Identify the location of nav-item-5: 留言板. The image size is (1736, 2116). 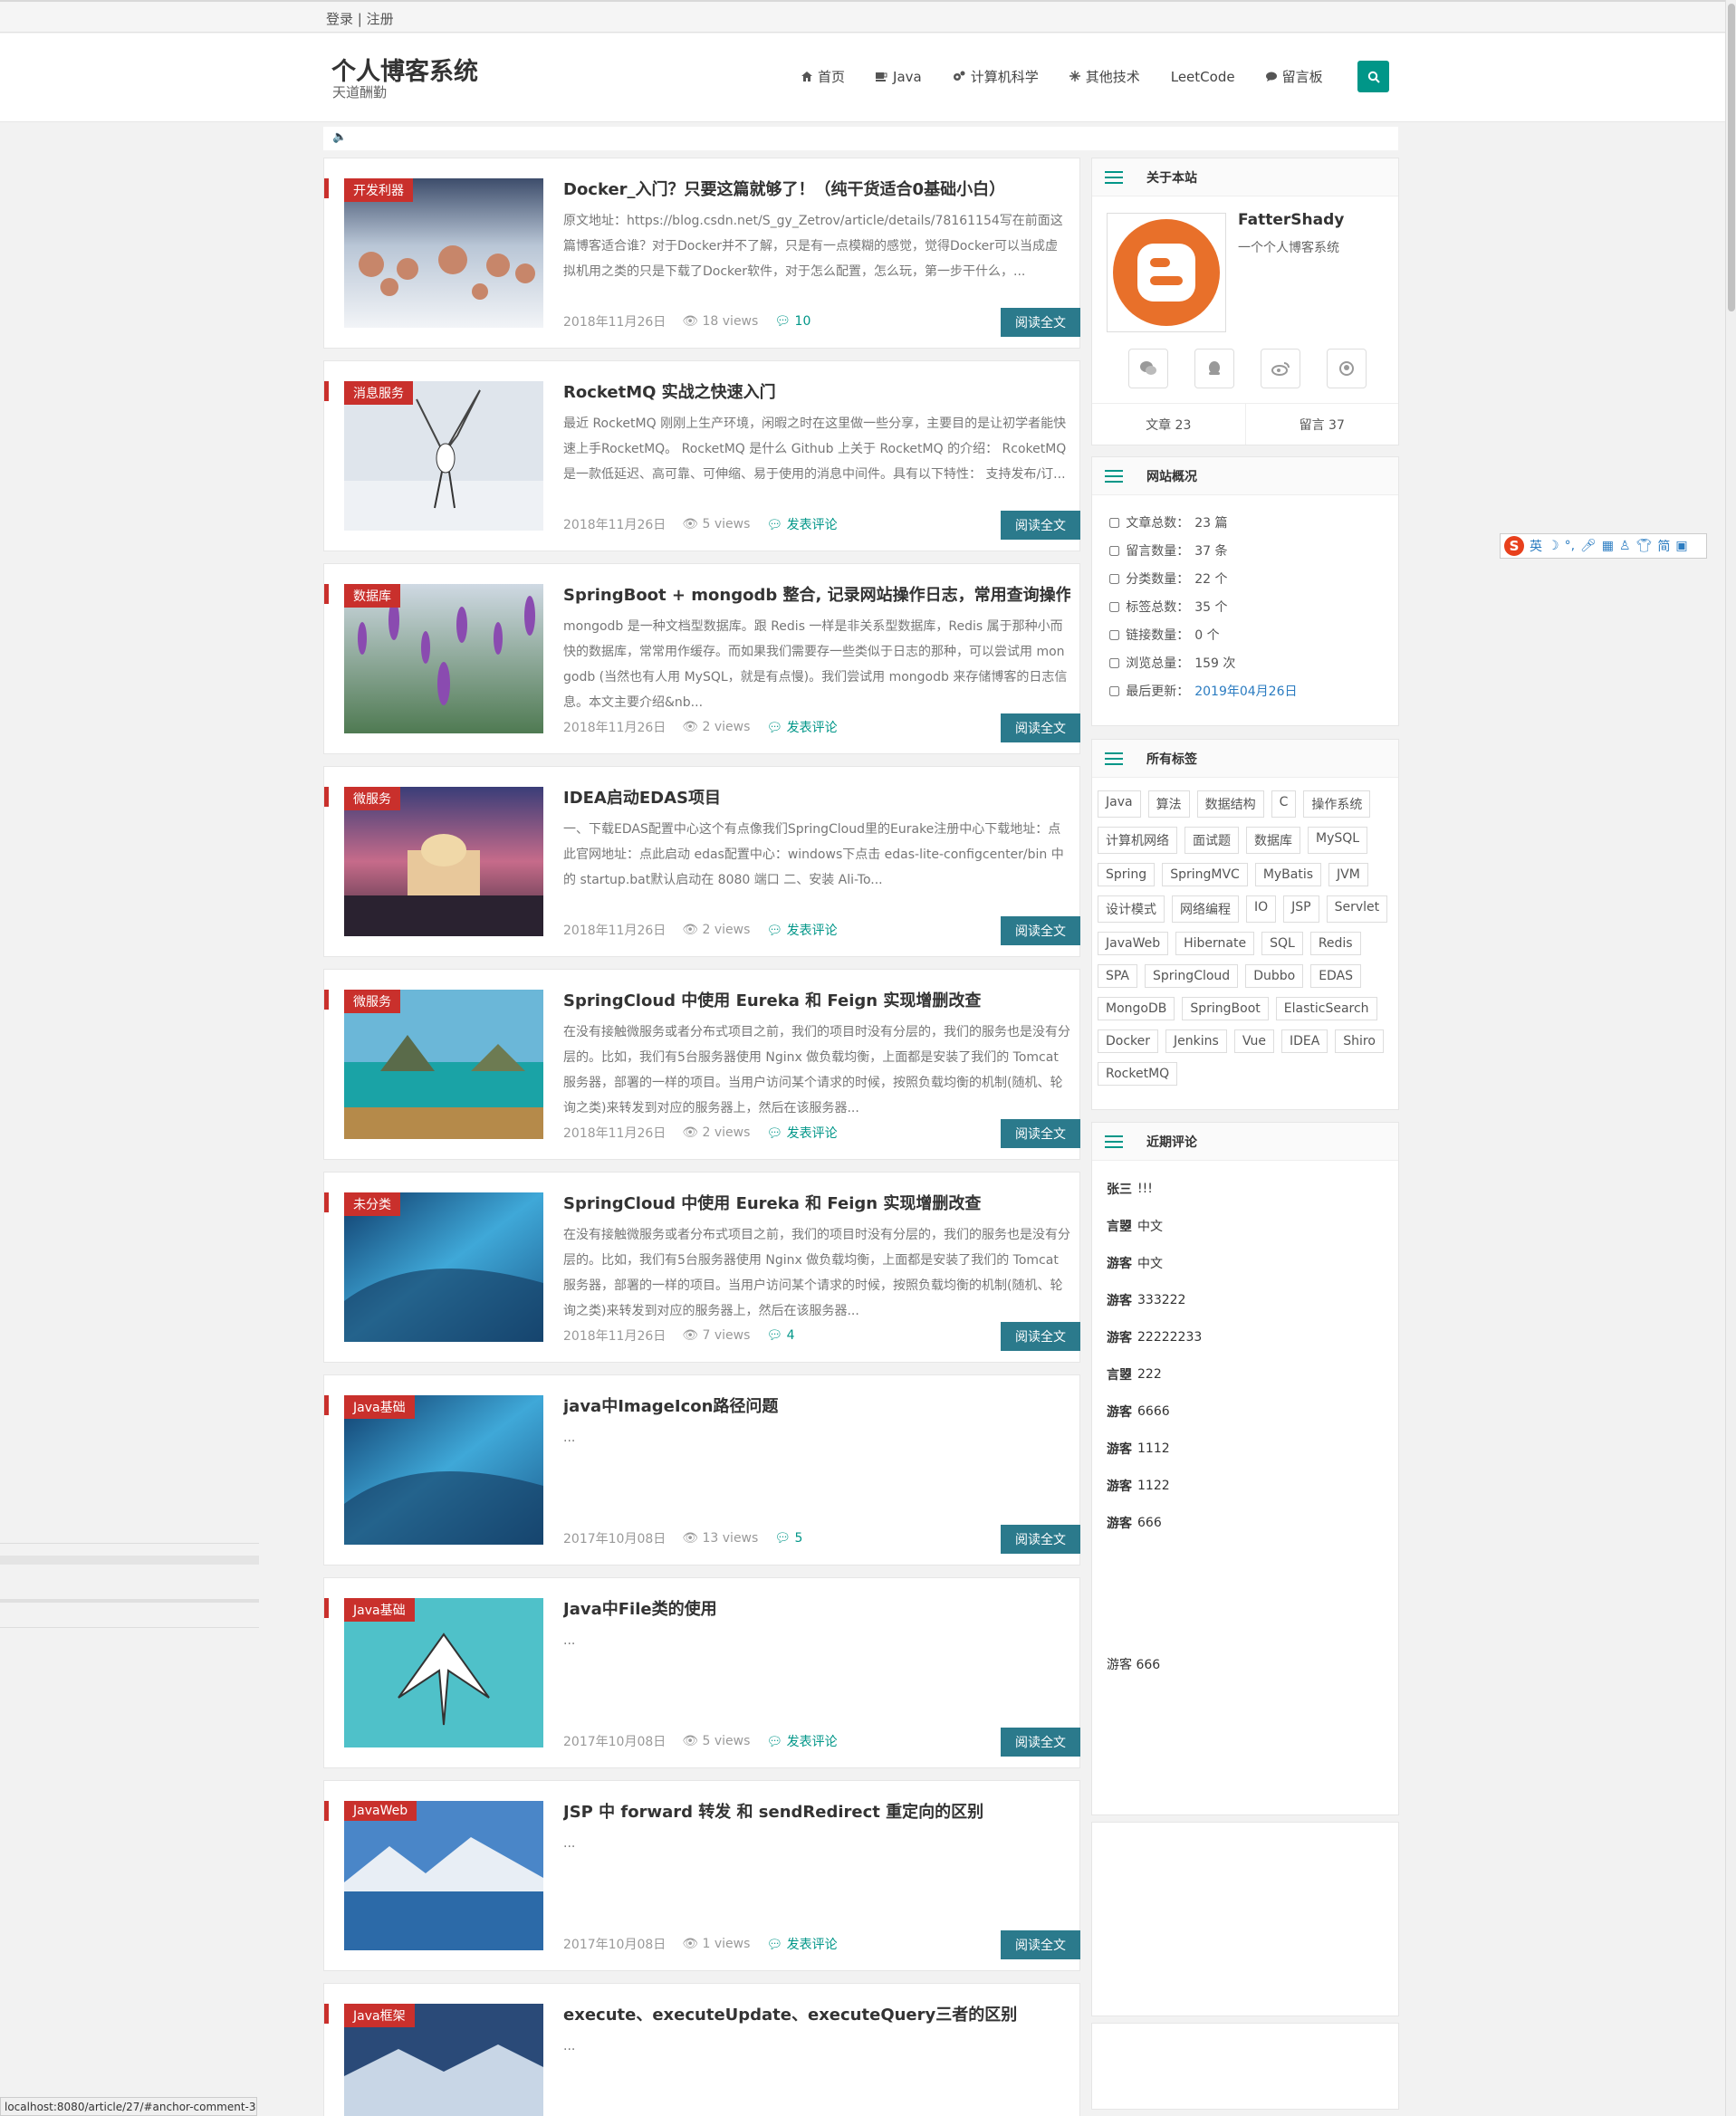
(1294, 76).